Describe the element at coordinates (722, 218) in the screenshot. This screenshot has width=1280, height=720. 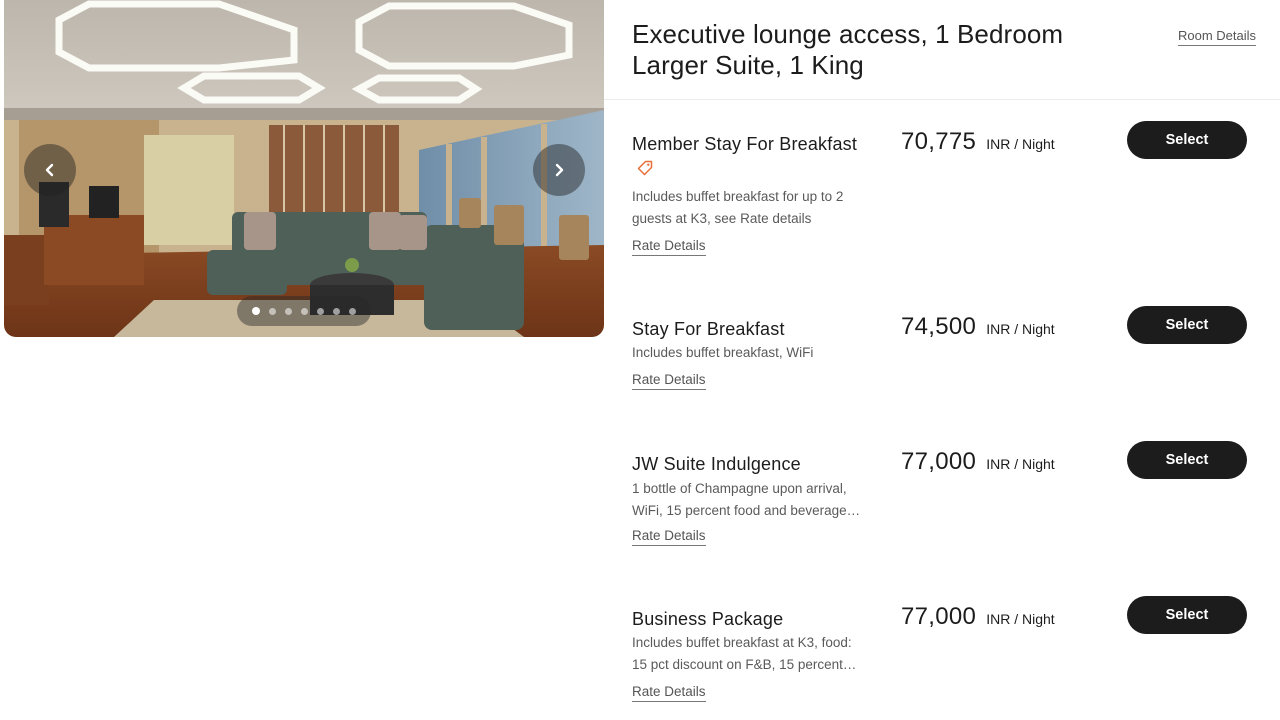
I see `rate-description-line: guests at K3, see Rate details` at that location.